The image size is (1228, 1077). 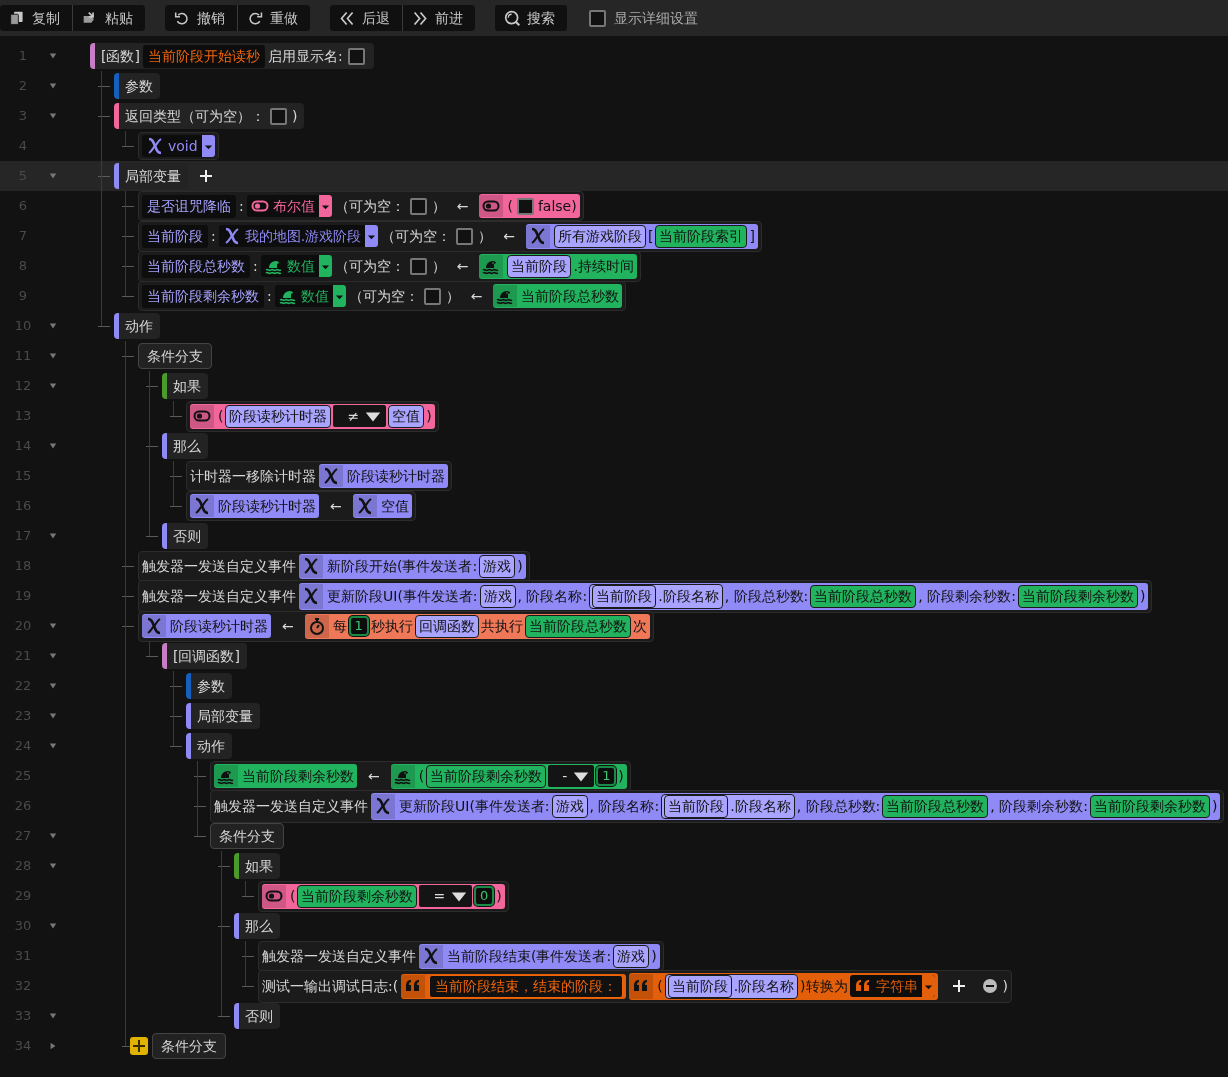 What do you see at coordinates (614, 926) in the screenshot?
I see `tree-row: 30 那么` at bounding box center [614, 926].